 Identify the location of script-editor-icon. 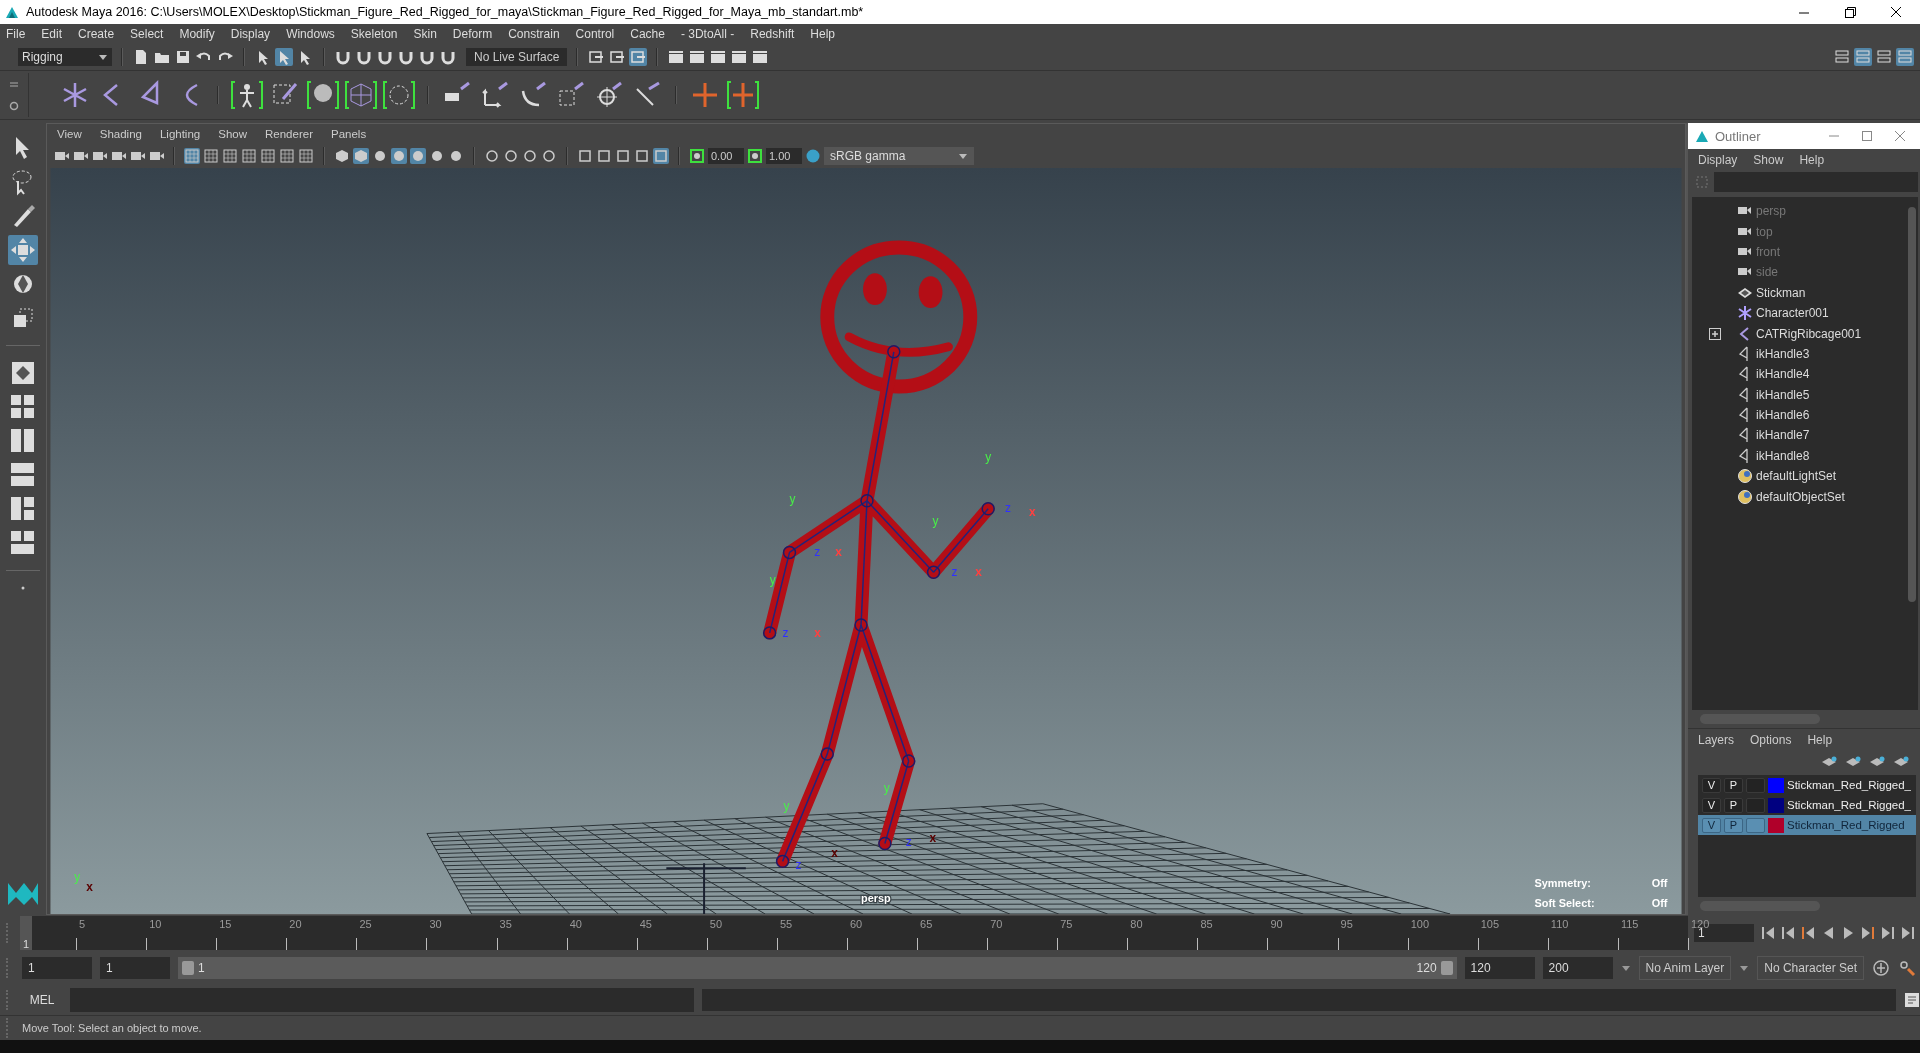
(1912, 1000).